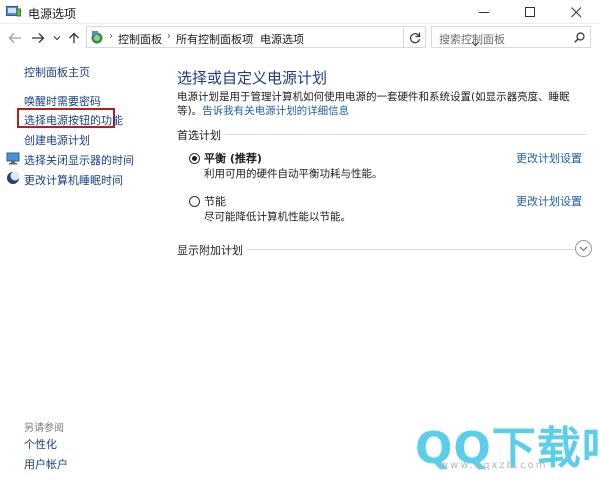  Describe the element at coordinates (194, 201) in the screenshot. I see `plan-power-saver-radio` at that location.